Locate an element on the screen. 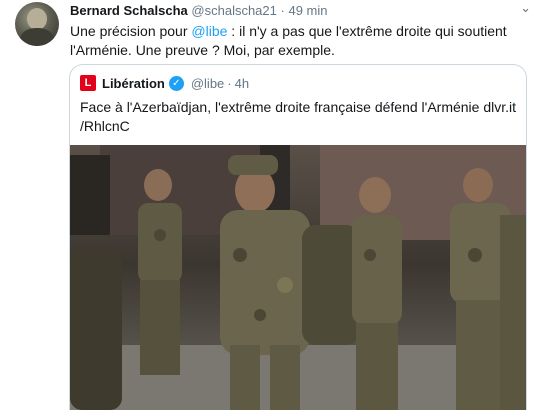  quoted-time: 4h is located at coordinates (242, 83).